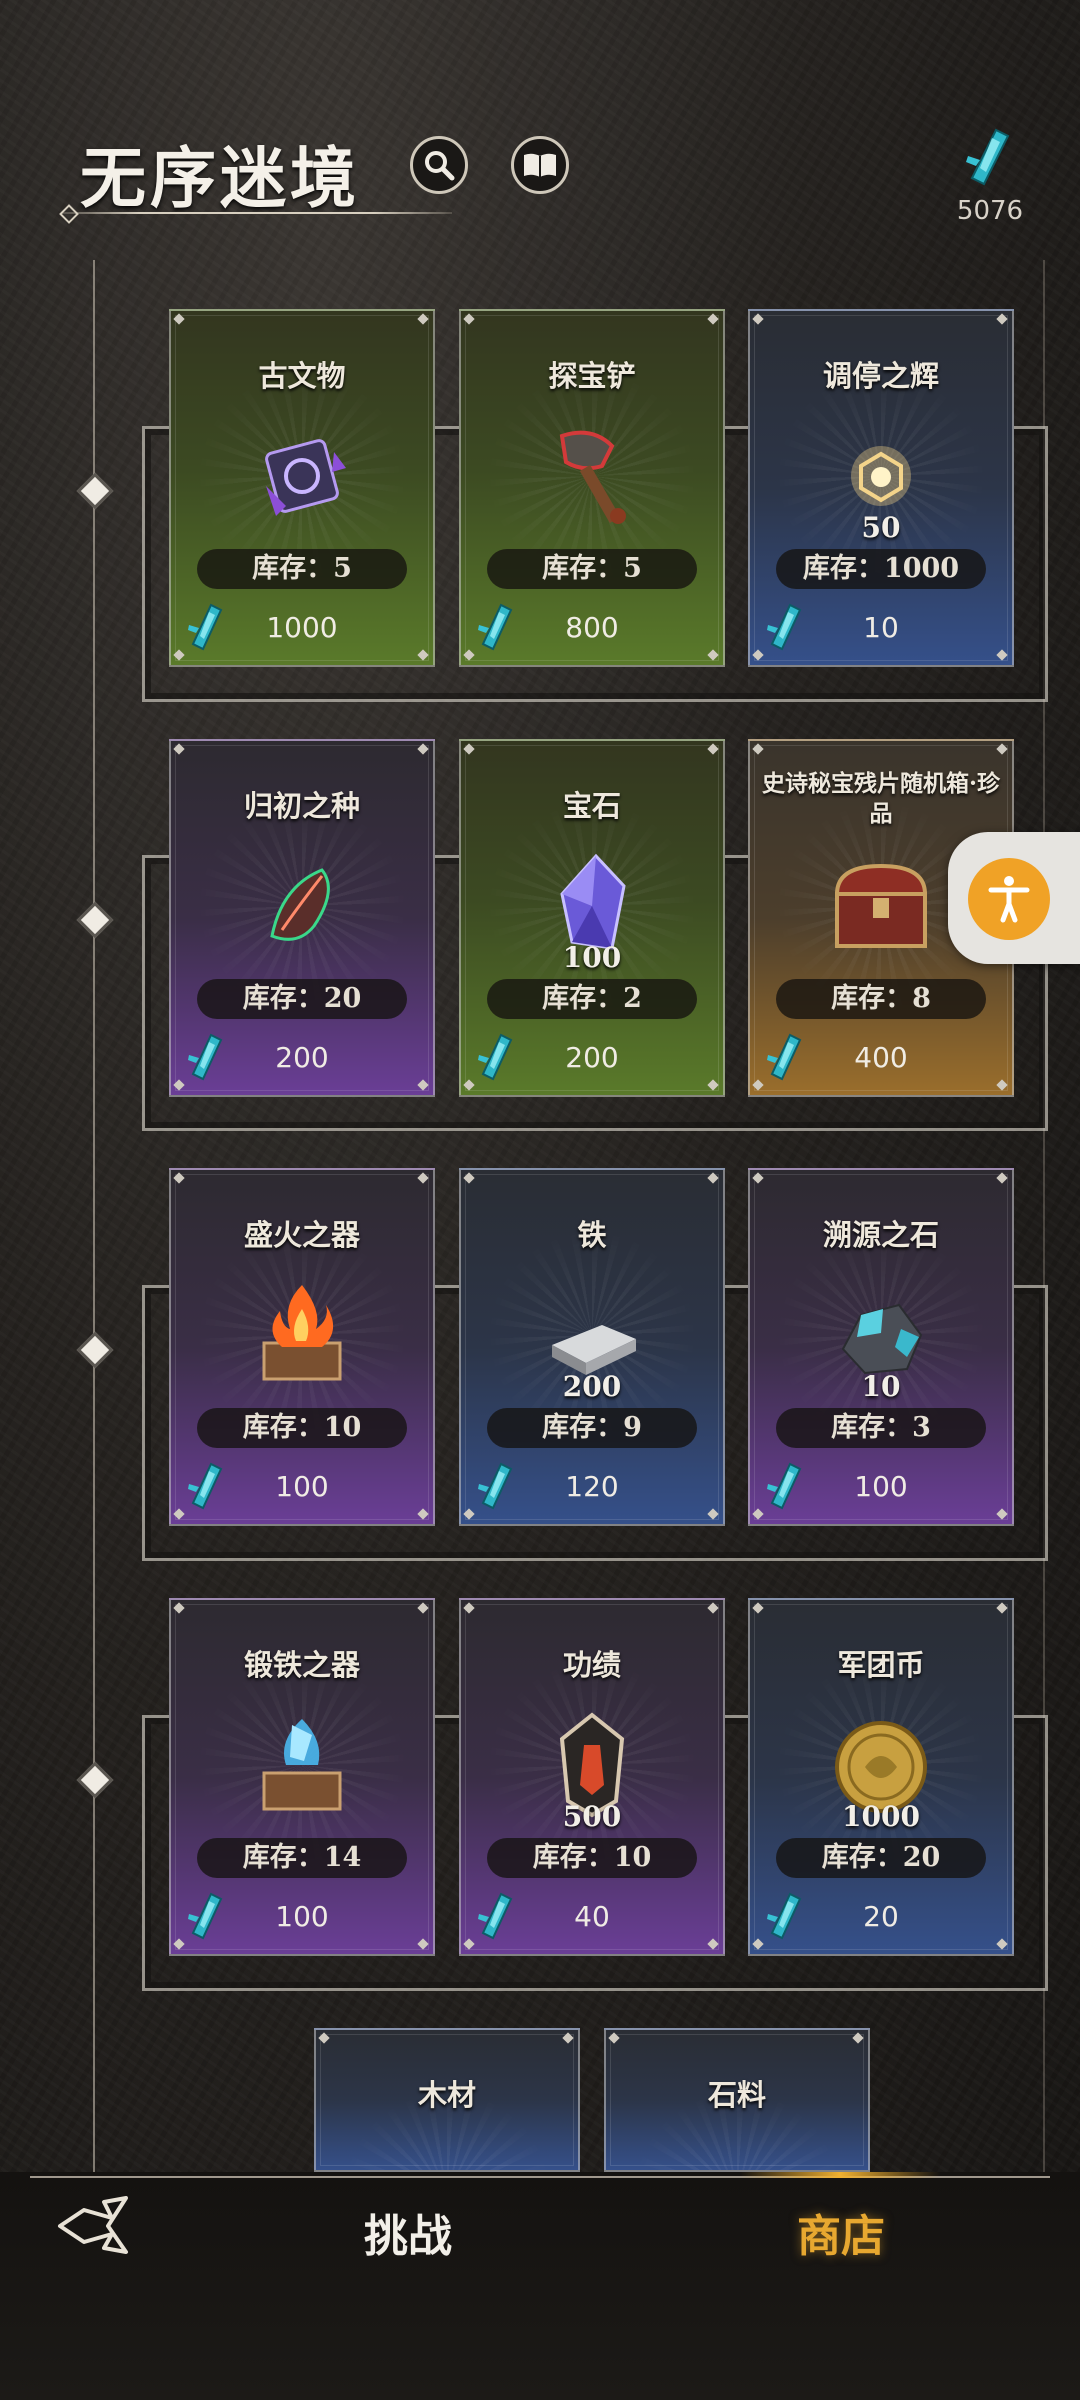 This screenshot has width=1080, height=2400. What do you see at coordinates (300, 904) in the screenshot?
I see `seed-icon` at bounding box center [300, 904].